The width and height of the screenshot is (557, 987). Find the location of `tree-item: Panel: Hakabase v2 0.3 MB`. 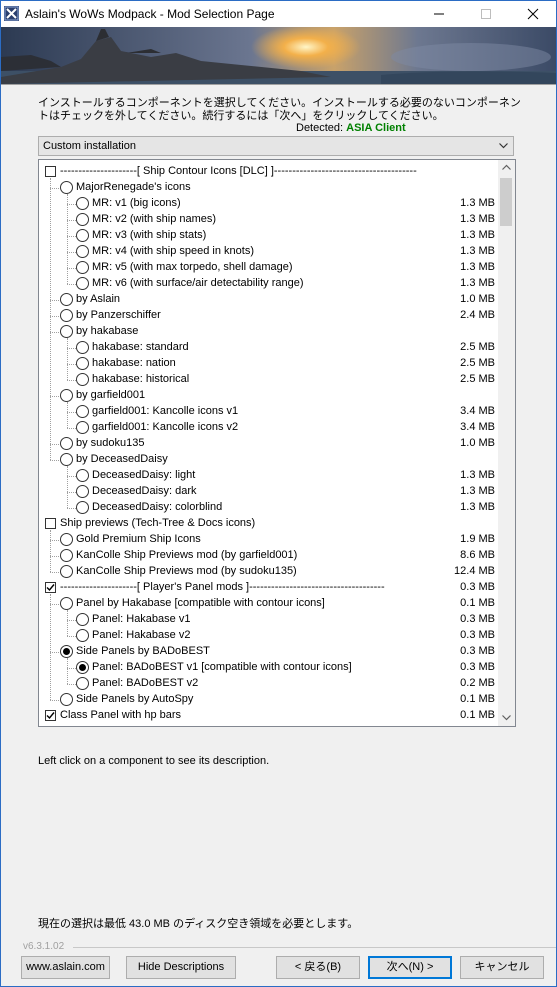

tree-item: Panel: Hakabase v2 0.3 MB is located at coordinates (269, 636).